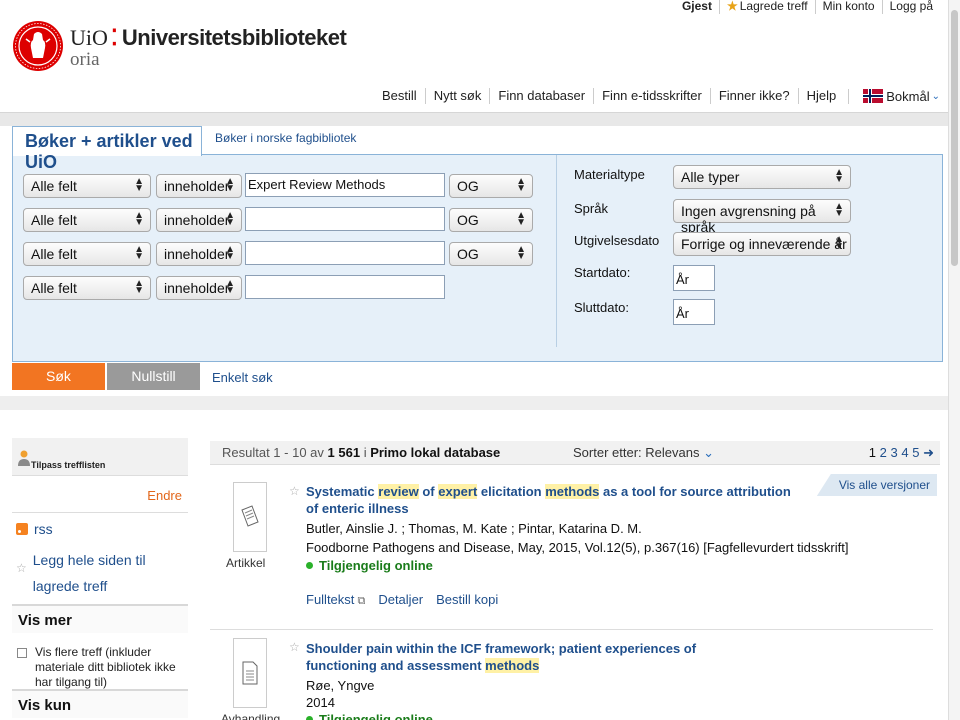  I want to click on order-copy-link: Bestill kopi, so click(467, 600).